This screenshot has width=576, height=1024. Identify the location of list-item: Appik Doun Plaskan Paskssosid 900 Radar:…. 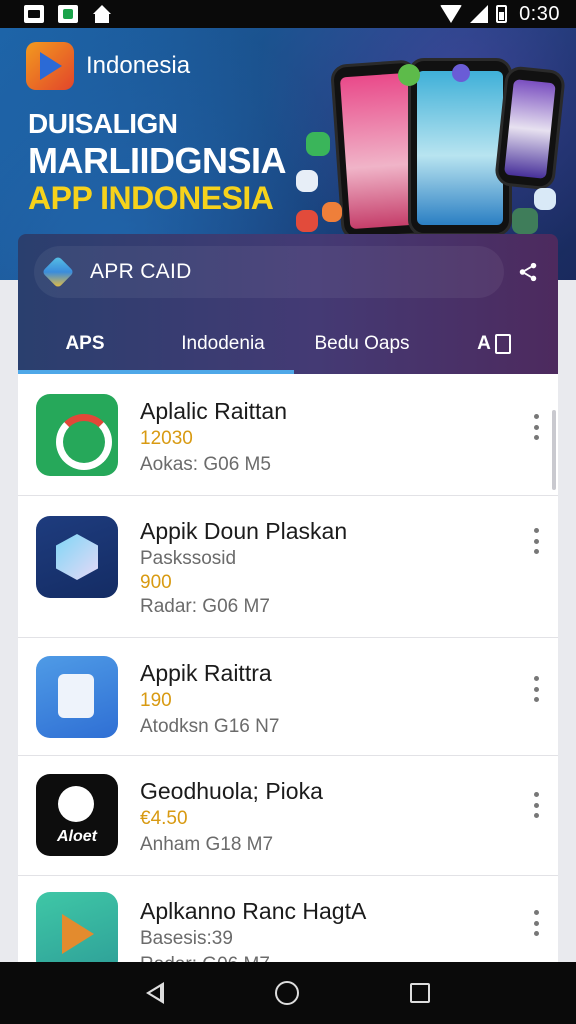
(288, 567).